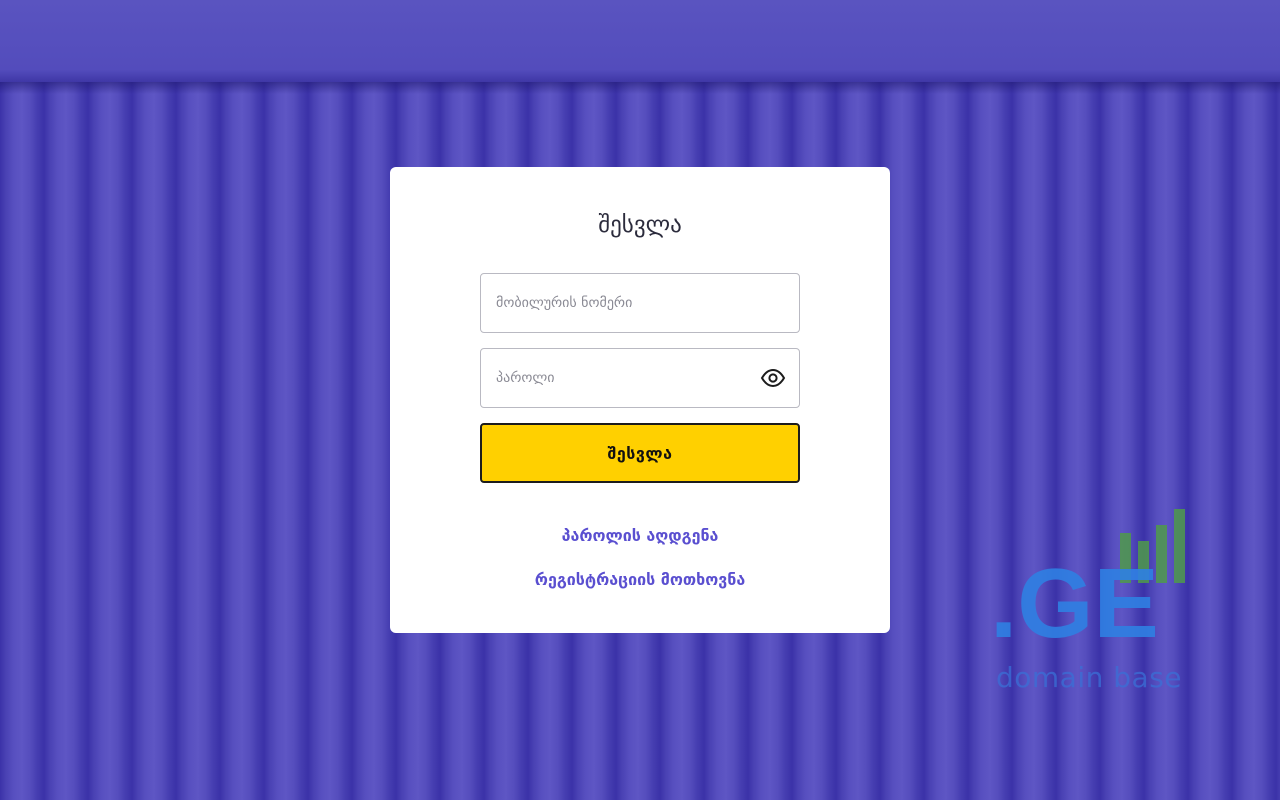  Describe the element at coordinates (640, 88) in the screenshot. I see `background-shadow` at that location.